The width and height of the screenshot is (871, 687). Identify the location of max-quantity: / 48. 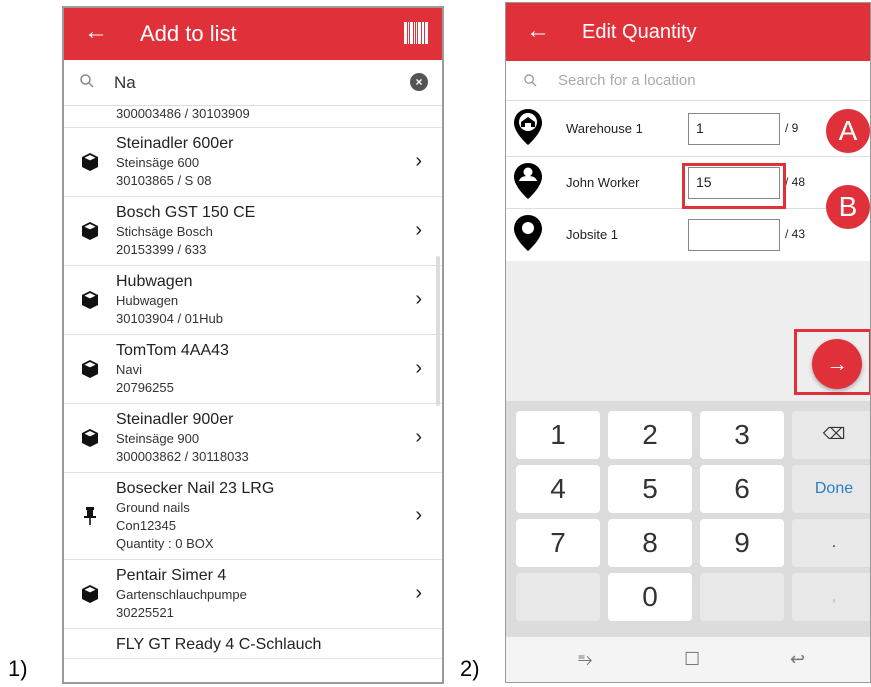
(795, 182).